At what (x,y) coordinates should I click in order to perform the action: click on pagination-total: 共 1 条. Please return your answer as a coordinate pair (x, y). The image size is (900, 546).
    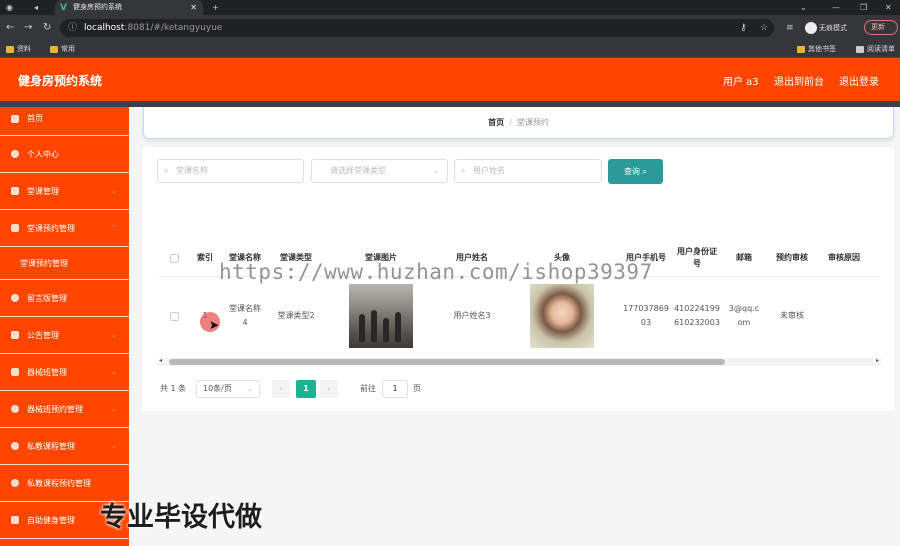
    Looking at the image, I should click on (173, 388).